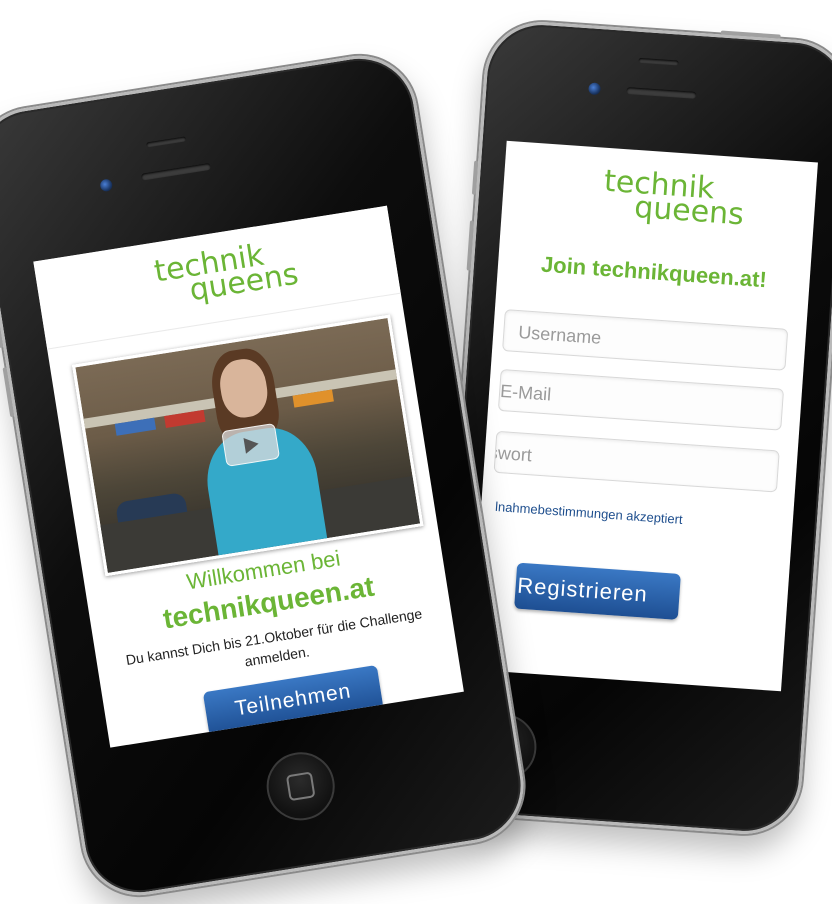 This screenshot has width=832, height=904. What do you see at coordinates (247, 445) in the screenshot?
I see `intro-video` at bounding box center [247, 445].